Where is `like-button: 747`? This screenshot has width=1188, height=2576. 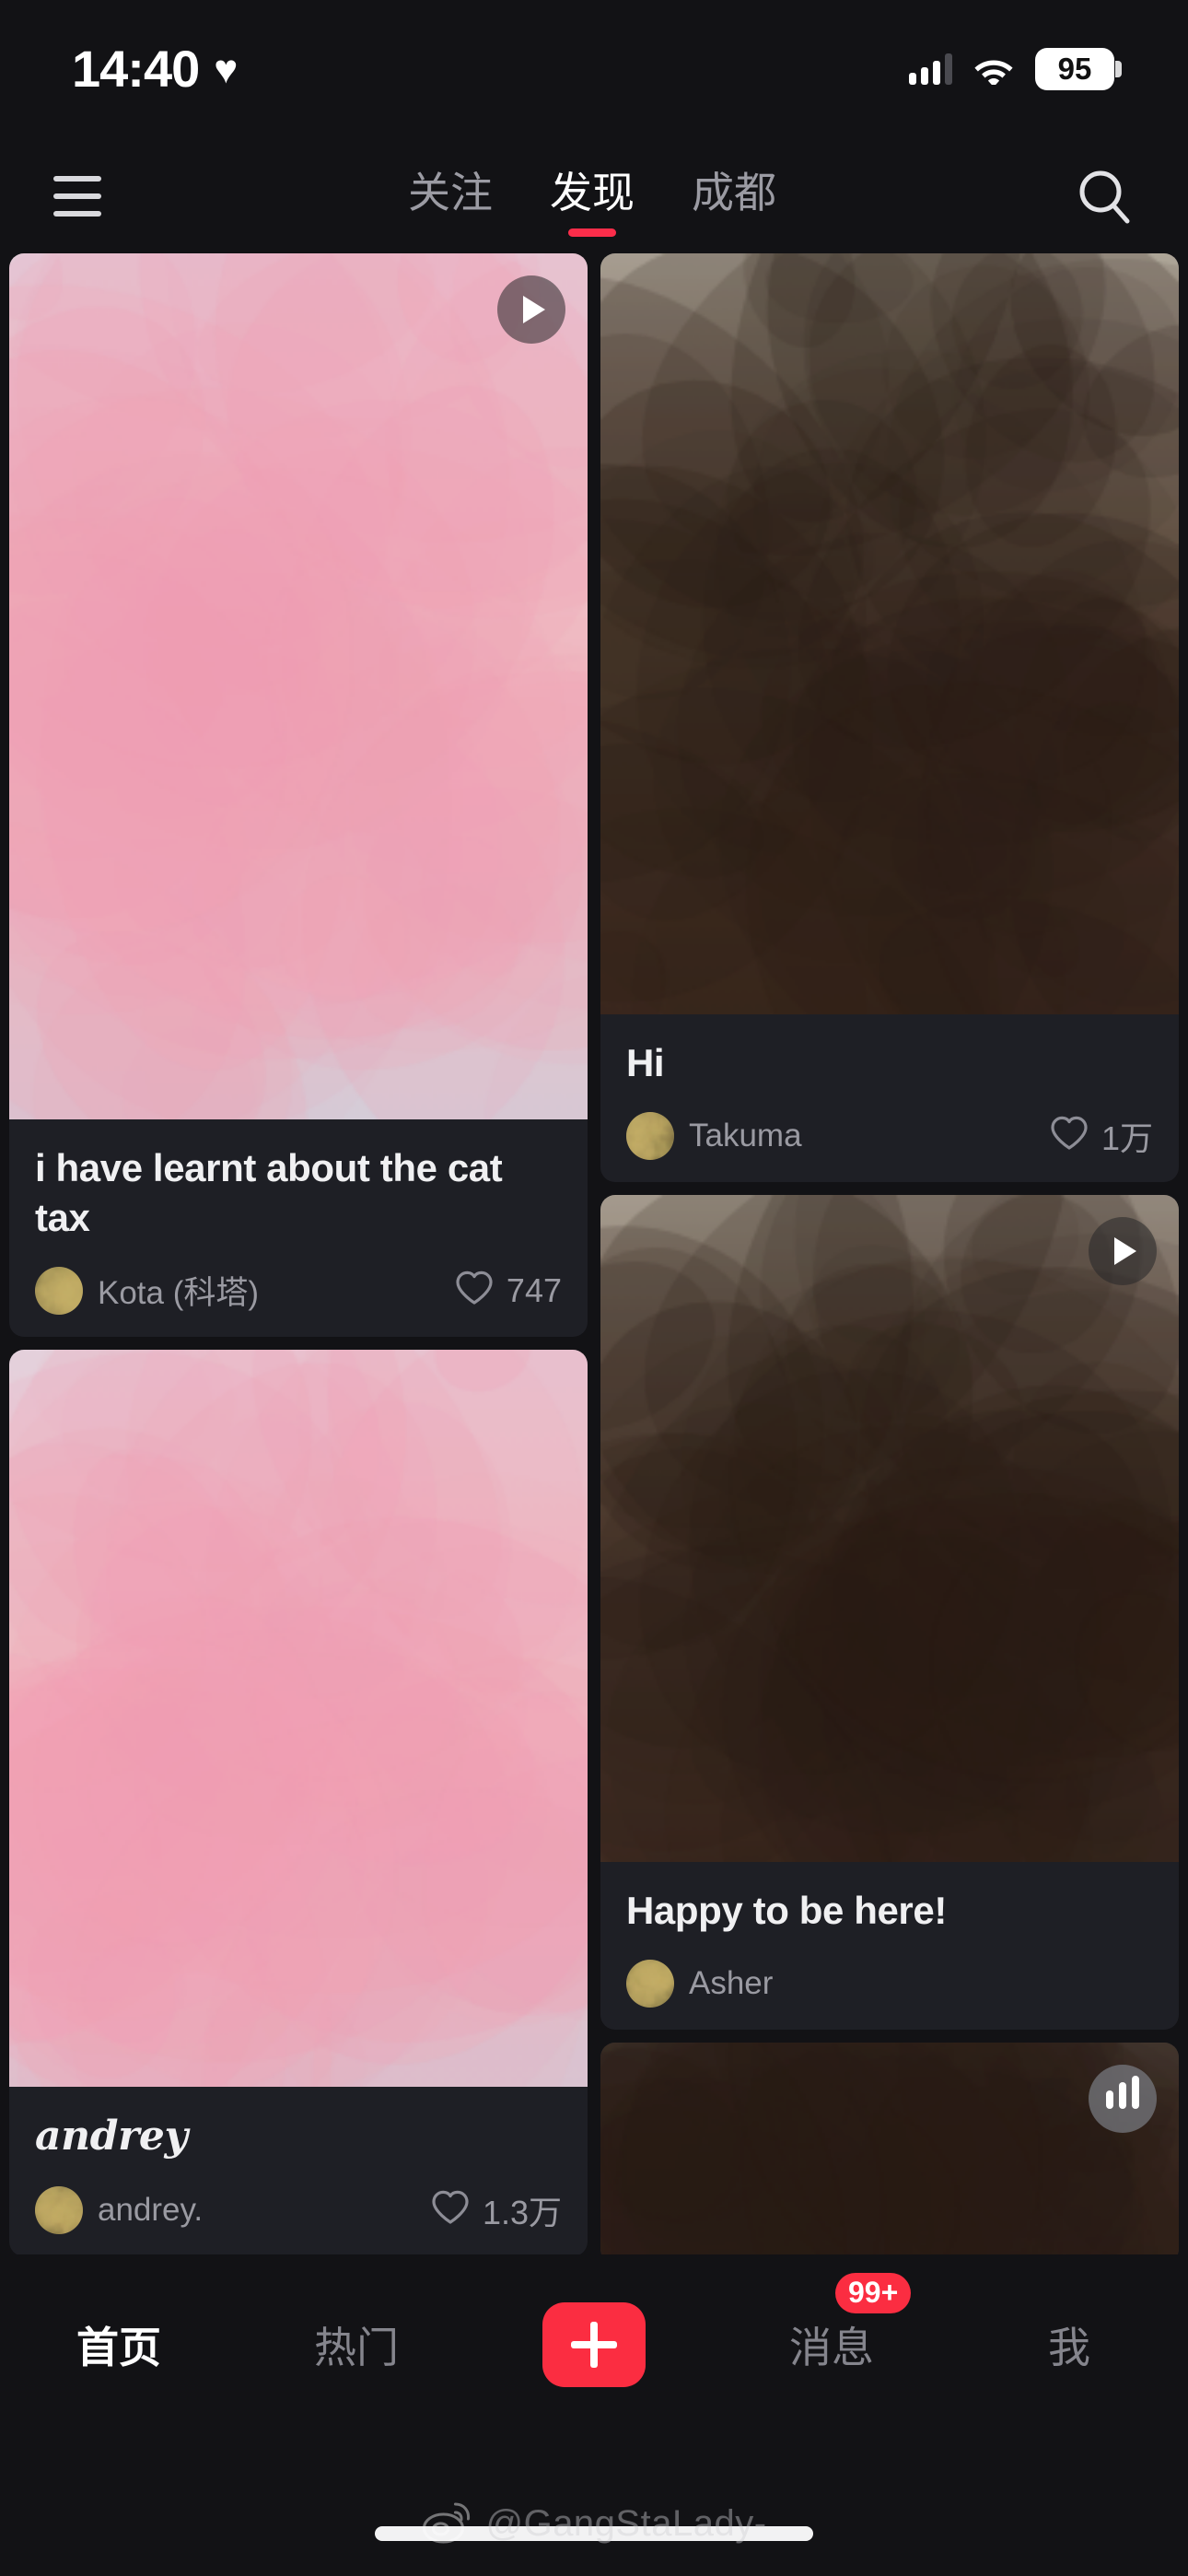 like-button: 747 is located at coordinates (508, 1290).